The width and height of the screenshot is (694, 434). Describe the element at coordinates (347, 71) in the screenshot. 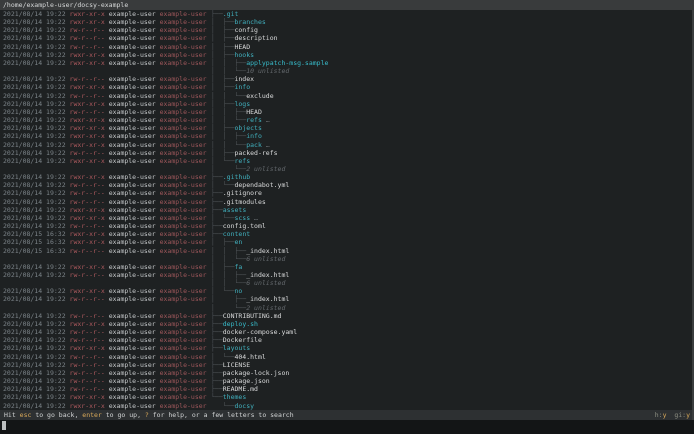

I see `tree-row: │ │ └──10 unlisted` at that location.